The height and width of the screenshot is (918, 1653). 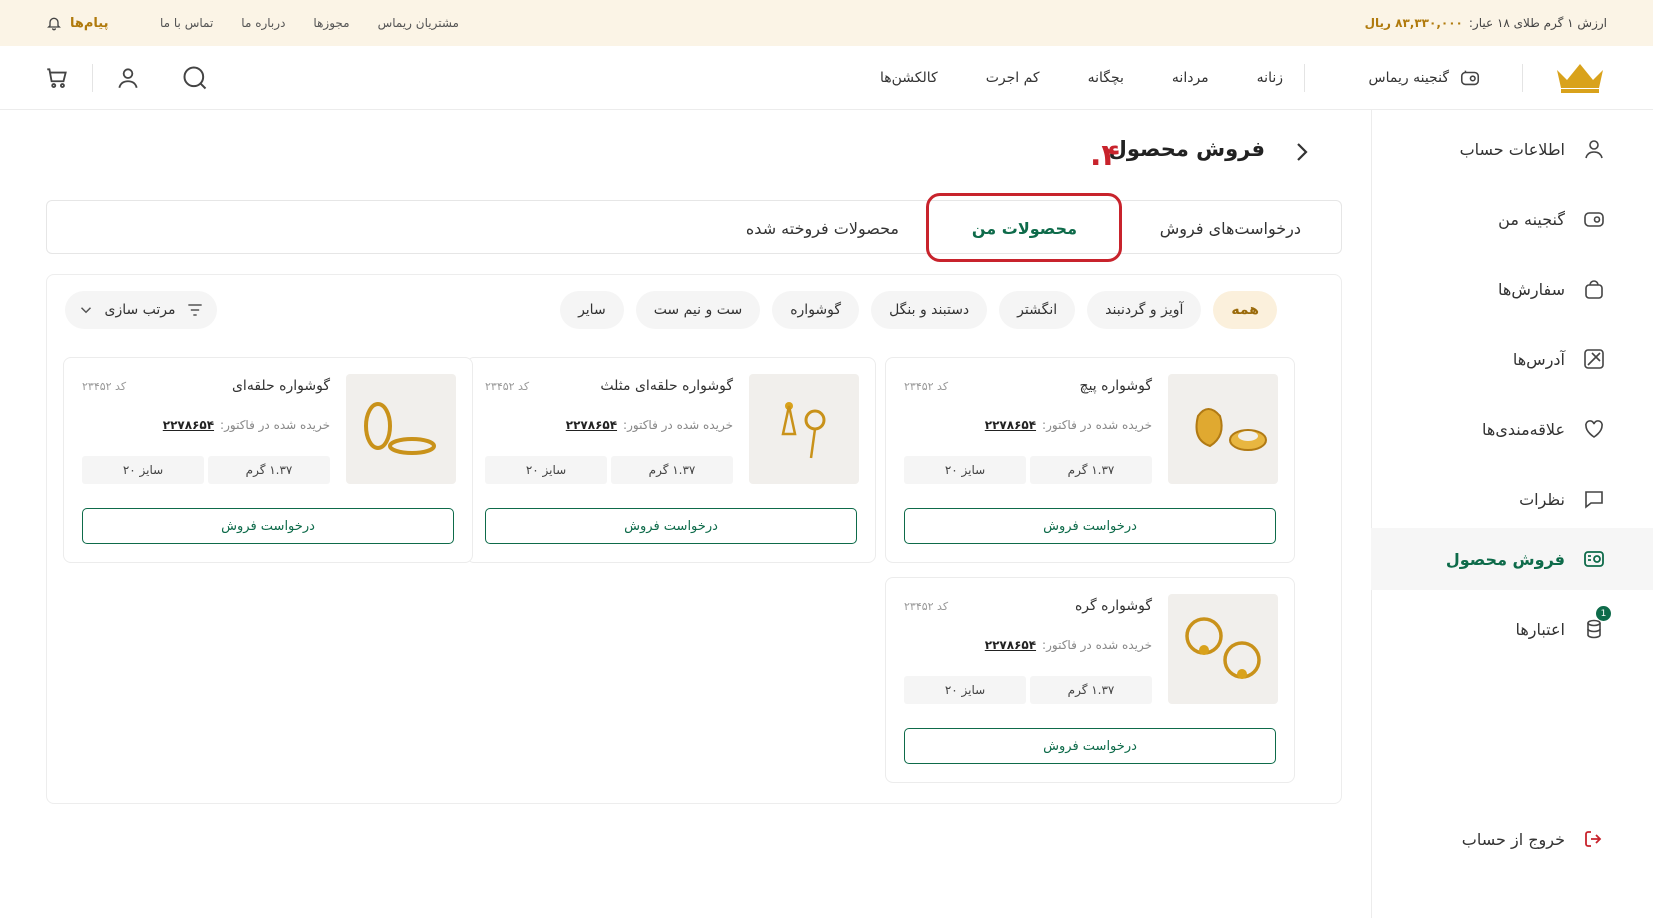 I want to click on nav-collections: کالکشن‌ها, so click(x=909, y=78).